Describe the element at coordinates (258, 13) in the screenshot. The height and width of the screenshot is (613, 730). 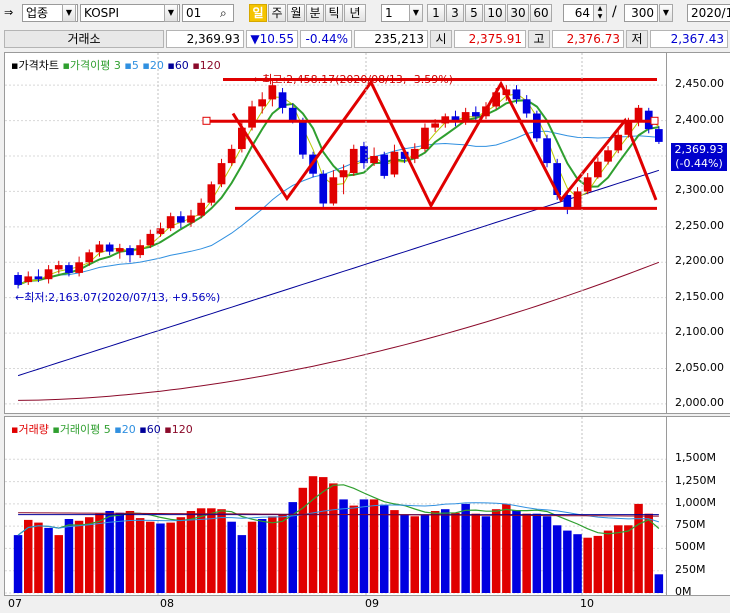
I see `period-day-button: 일` at that location.